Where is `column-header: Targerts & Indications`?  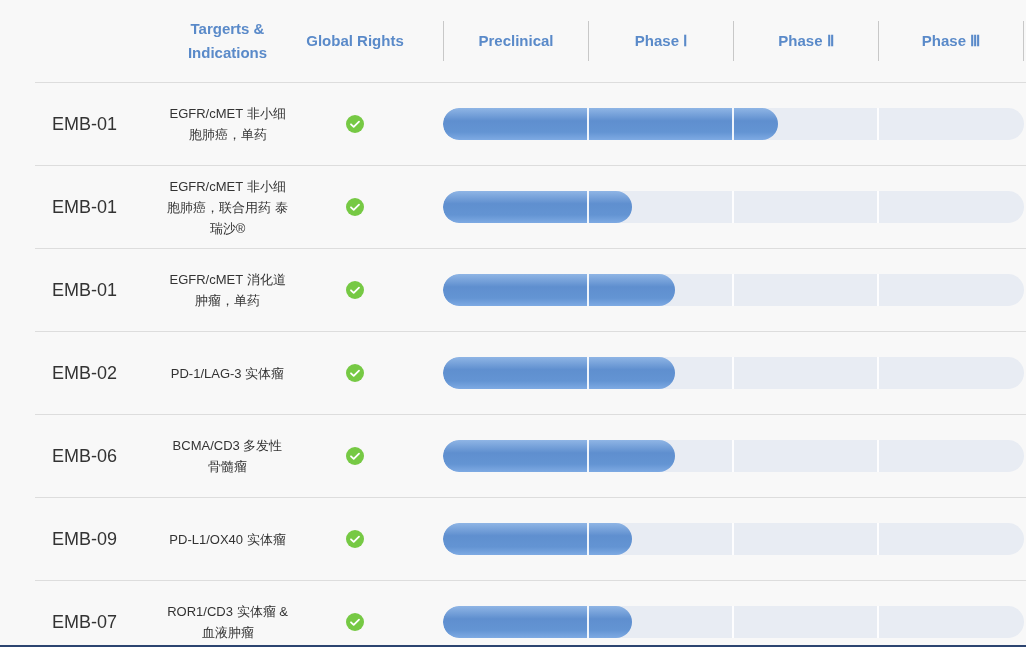
column-header: Targerts & Indications is located at coordinates (227, 41).